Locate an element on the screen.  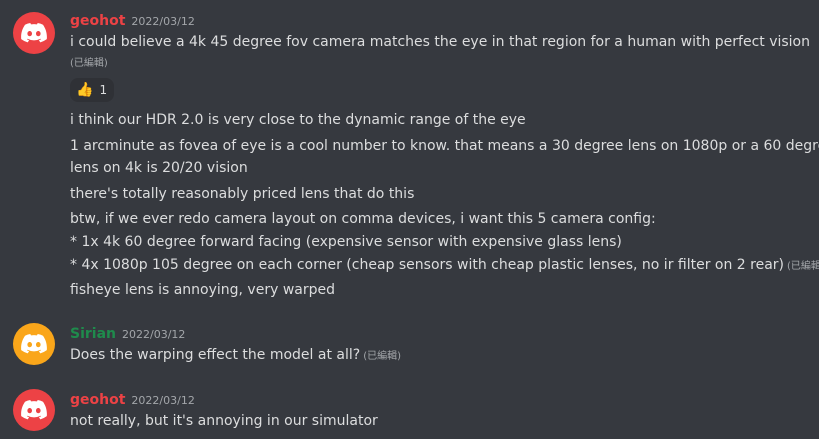
thumbs-up-icon: 👍 is located at coordinates (85, 90).